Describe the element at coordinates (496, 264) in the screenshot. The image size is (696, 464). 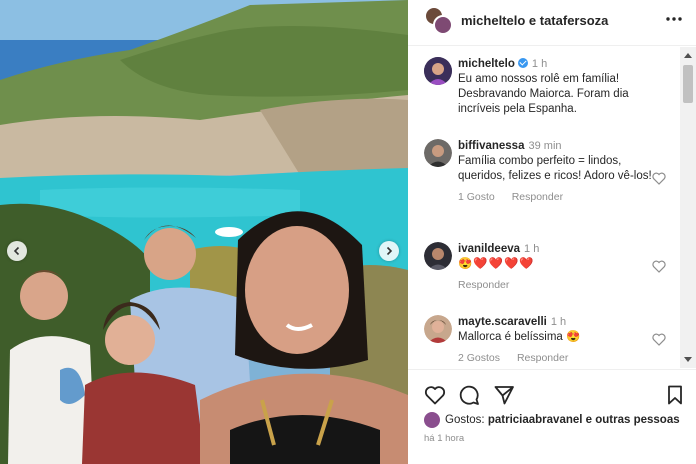
I see `comment-text: 😍❤️❤️❤️❤️` at that location.